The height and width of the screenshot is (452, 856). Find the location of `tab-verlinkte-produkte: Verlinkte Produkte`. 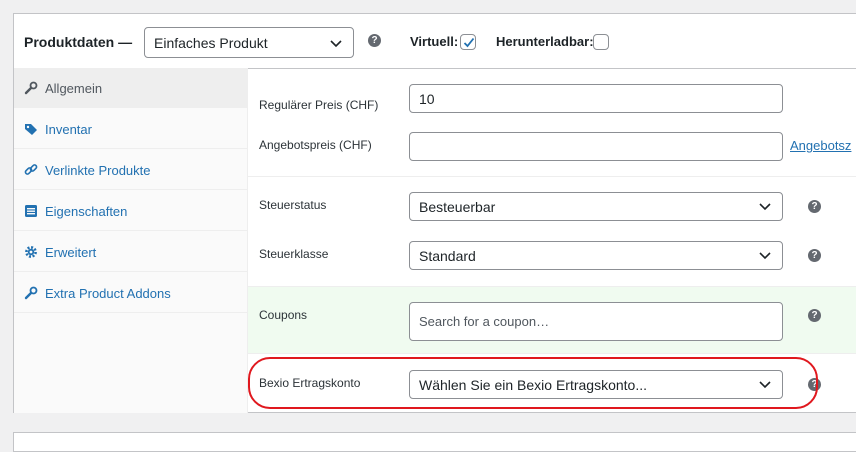

tab-verlinkte-produkte: Verlinkte Produkte is located at coordinates (130, 170).